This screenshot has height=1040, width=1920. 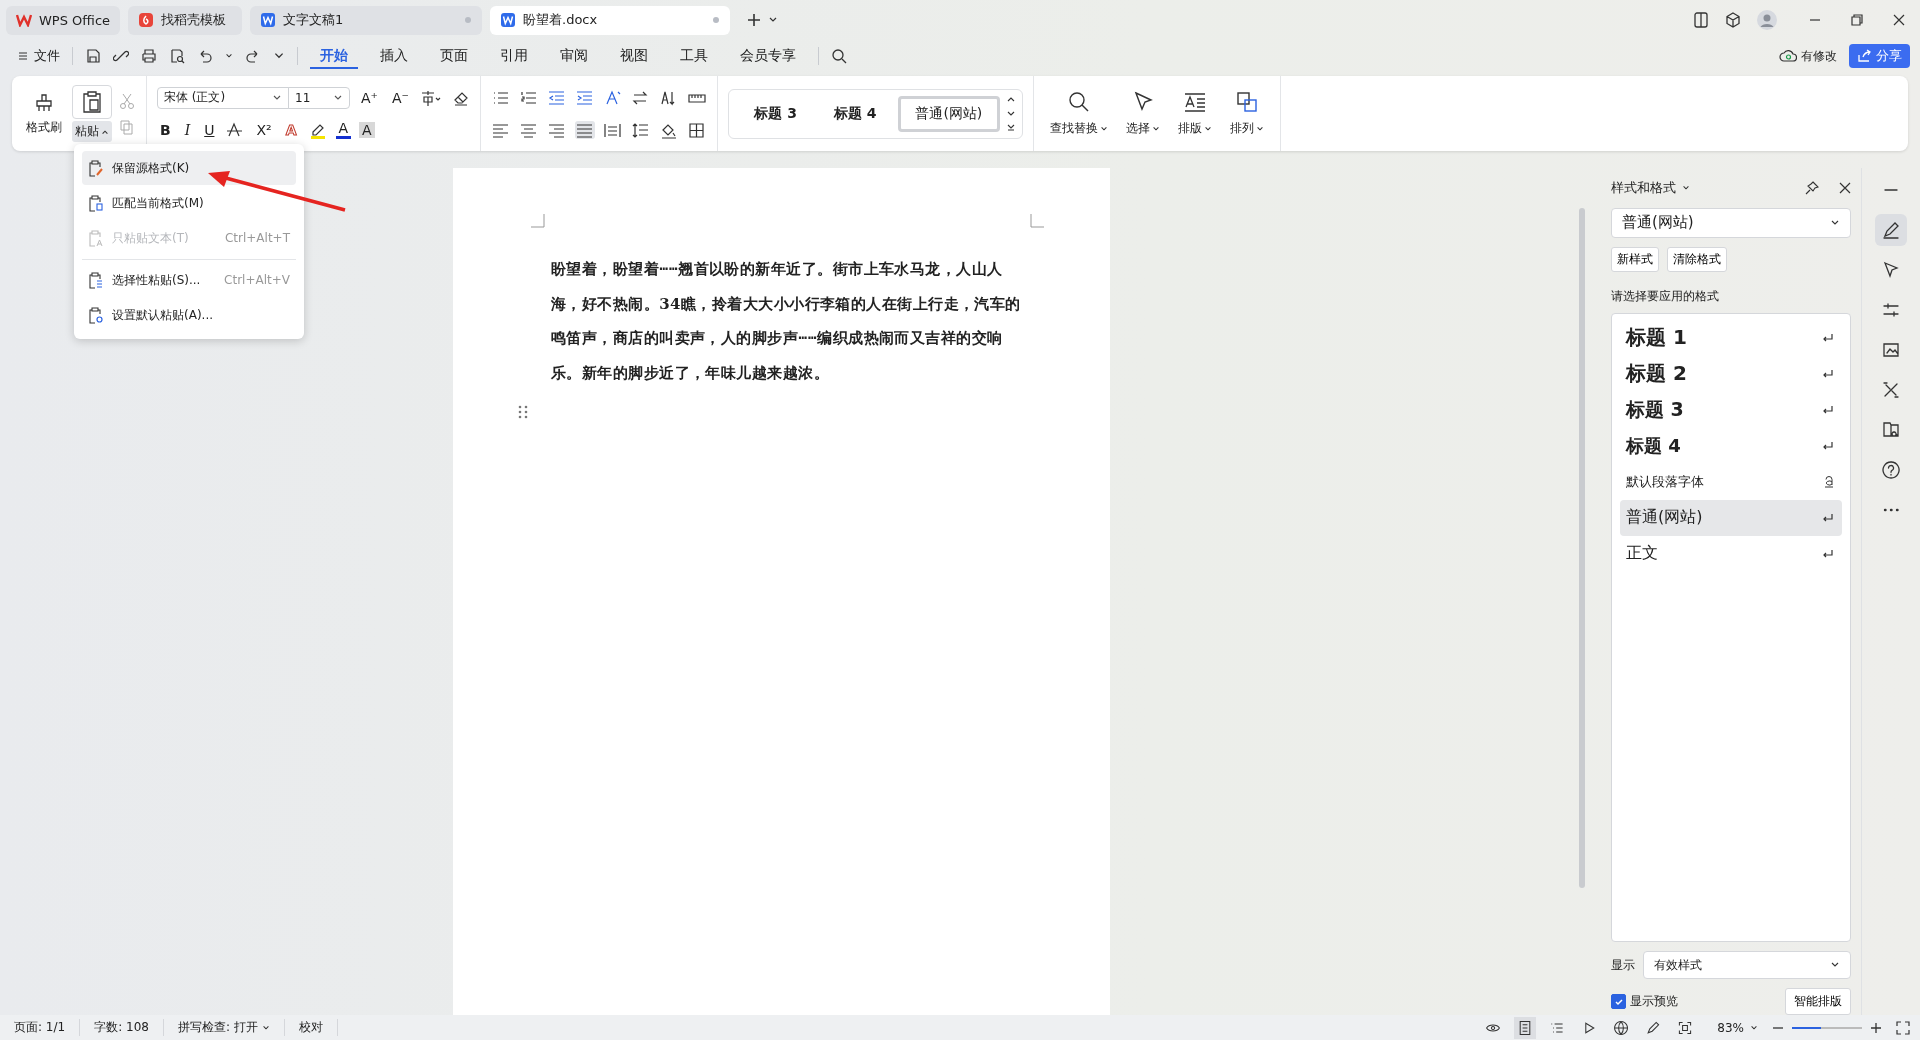 What do you see at coordinates (1731, 409) in the screenshot?
I see `style-list-item: 标题 3` at bounding box center [1731, 409].